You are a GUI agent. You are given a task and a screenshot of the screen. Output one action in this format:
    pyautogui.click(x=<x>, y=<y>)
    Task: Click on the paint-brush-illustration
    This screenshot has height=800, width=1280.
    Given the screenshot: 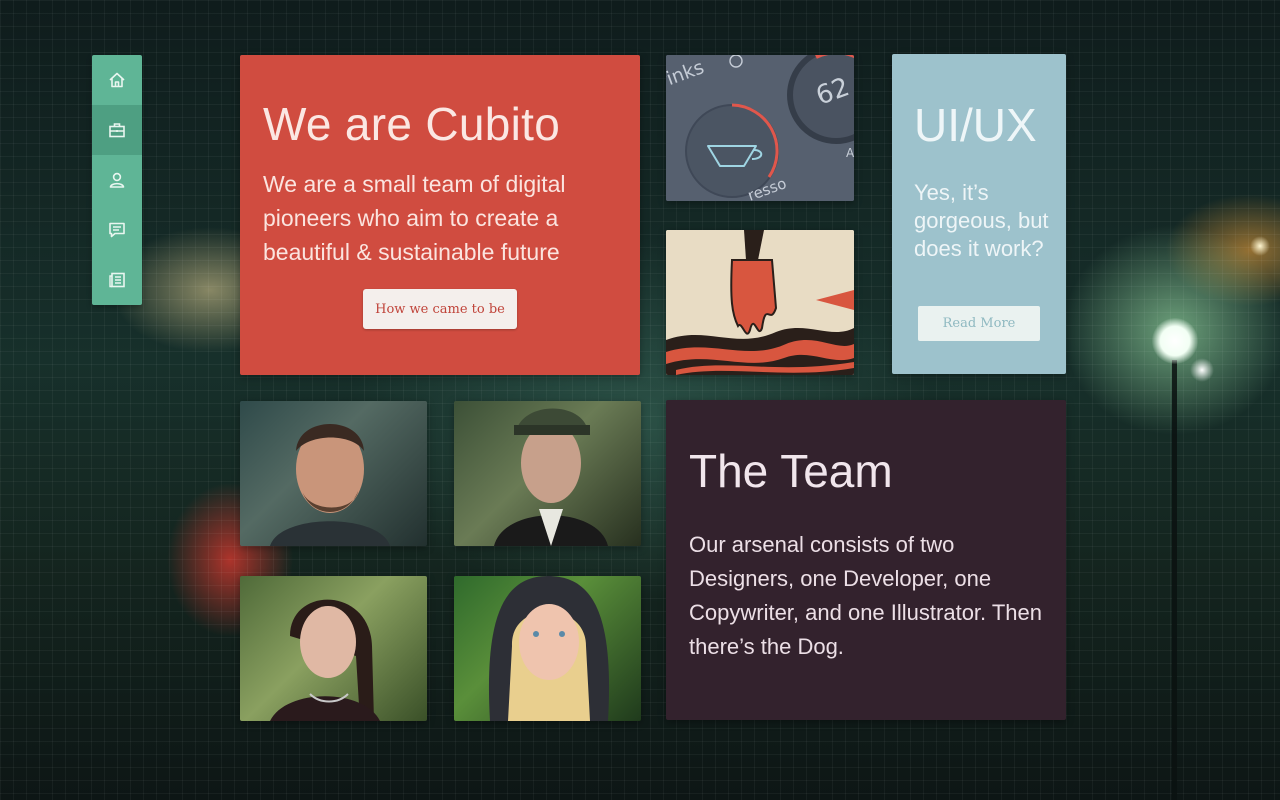 What is the action you would take?
    pyautogui.click(x=760, y=302)
    